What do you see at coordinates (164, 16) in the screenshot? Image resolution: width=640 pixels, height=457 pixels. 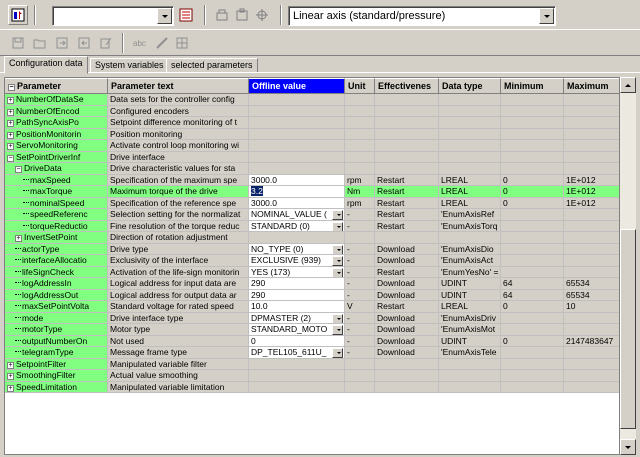 I see `chevron-down-icon` at bounding box center [164, 16].